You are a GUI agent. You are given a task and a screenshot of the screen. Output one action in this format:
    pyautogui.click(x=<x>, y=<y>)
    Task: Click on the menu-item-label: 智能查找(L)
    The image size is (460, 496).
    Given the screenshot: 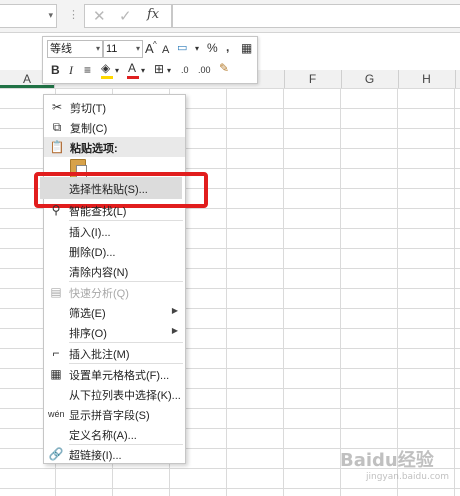 What is the action you would take?
    pyautogui.click(x=98, y=212)
    